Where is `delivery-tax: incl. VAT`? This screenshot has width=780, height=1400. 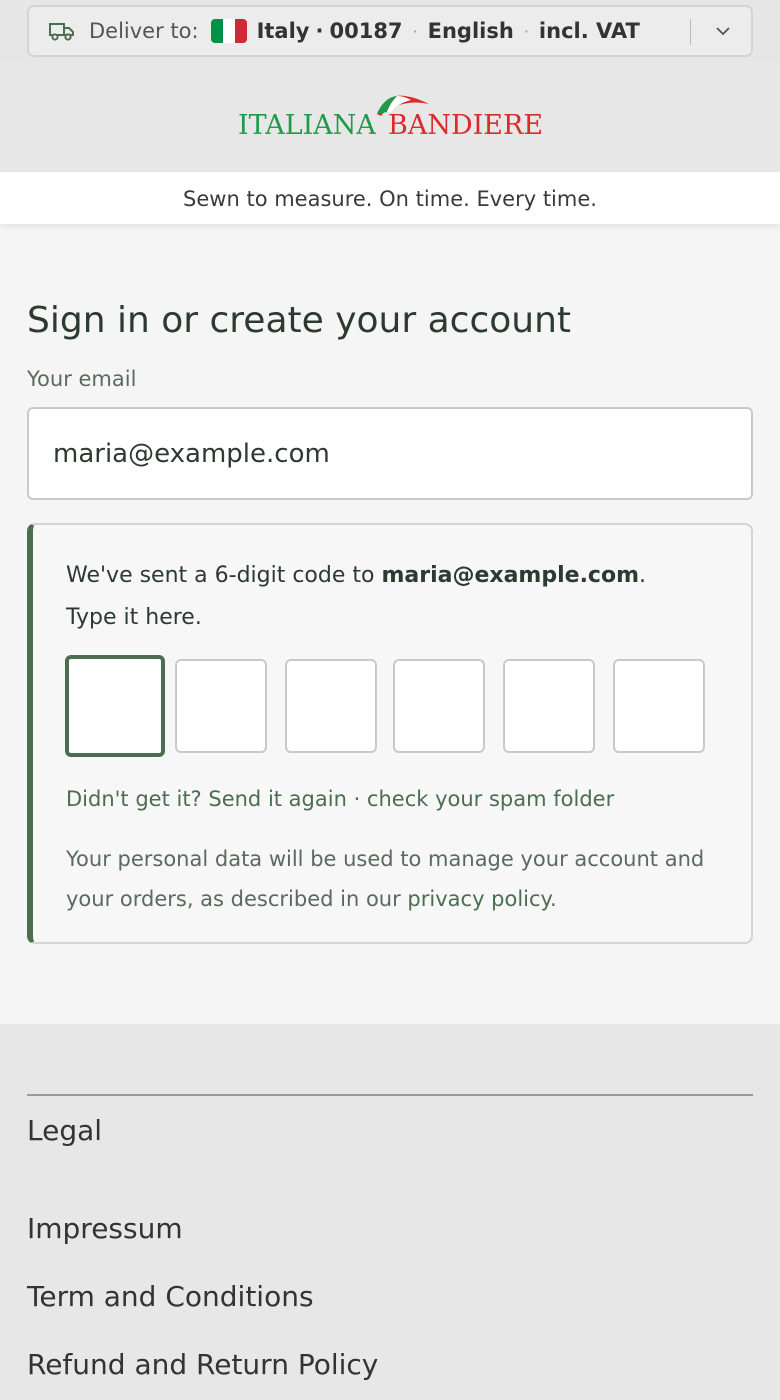 delivery-tax: incl. VAT is located at coordinates (589, 31).